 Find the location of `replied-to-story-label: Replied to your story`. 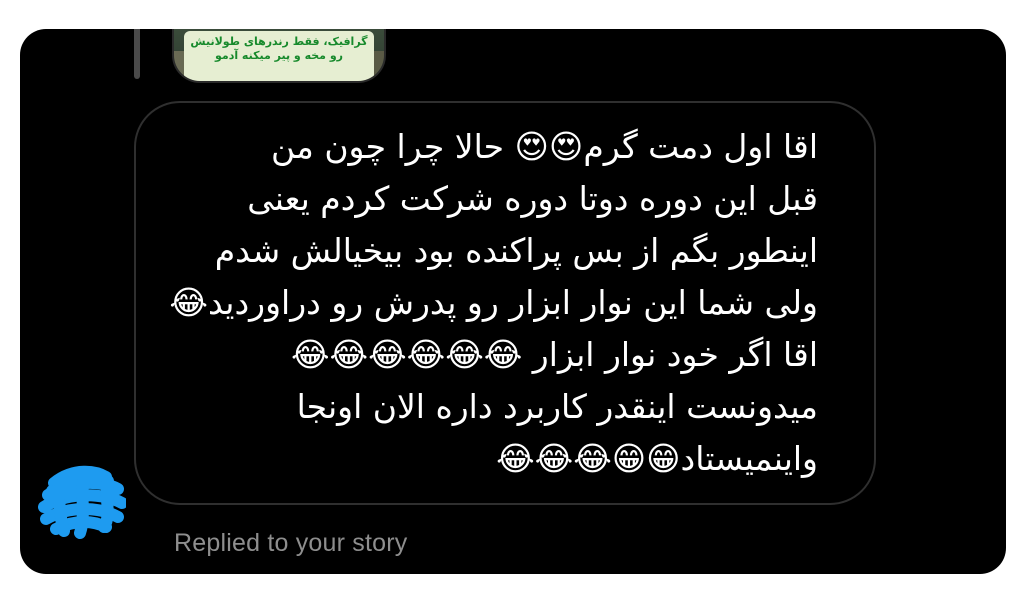

replied-to-story-label: Replied to your story is located at coordinates (291, 543).